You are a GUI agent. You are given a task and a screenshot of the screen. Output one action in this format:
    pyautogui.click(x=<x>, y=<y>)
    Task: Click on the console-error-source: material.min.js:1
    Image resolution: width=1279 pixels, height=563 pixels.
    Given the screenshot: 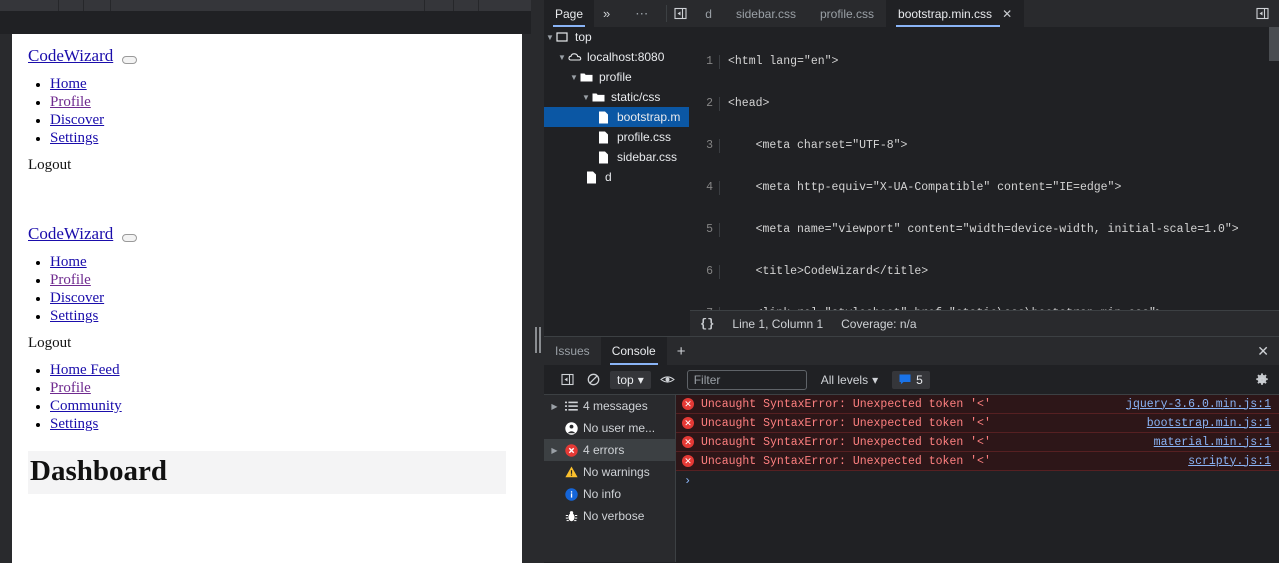 What is the action you would take?
    pyautogui.click(x=1216, y=442)
    